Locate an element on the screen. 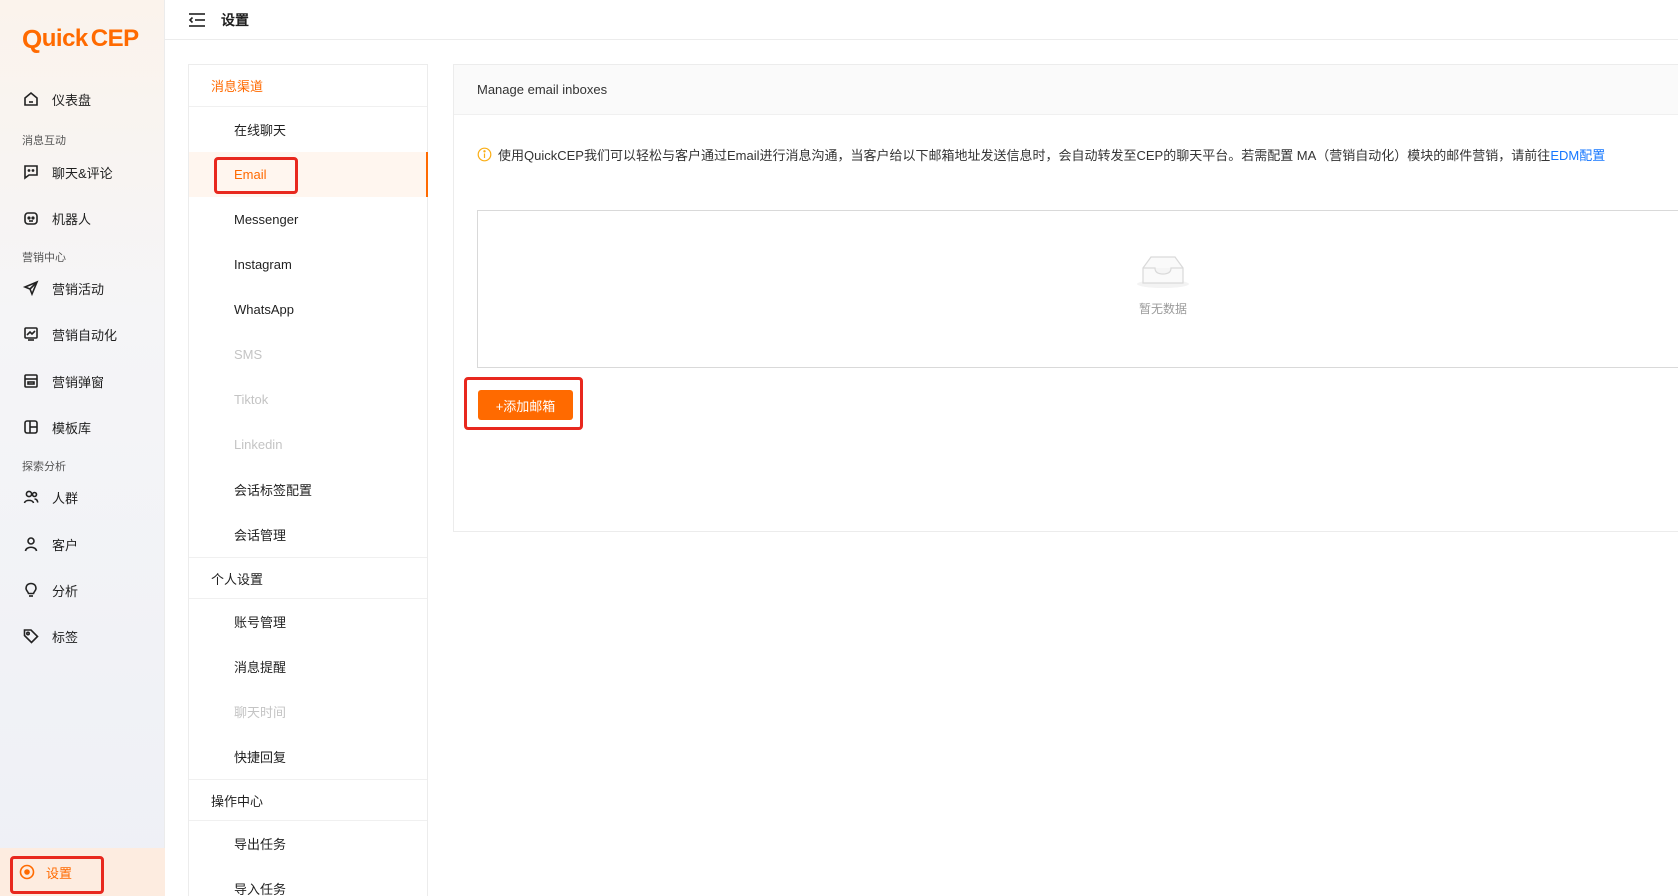 Image resolution: width=1678 pixels, height=896 pixels. users-icon is located at coordinates (31, 497).